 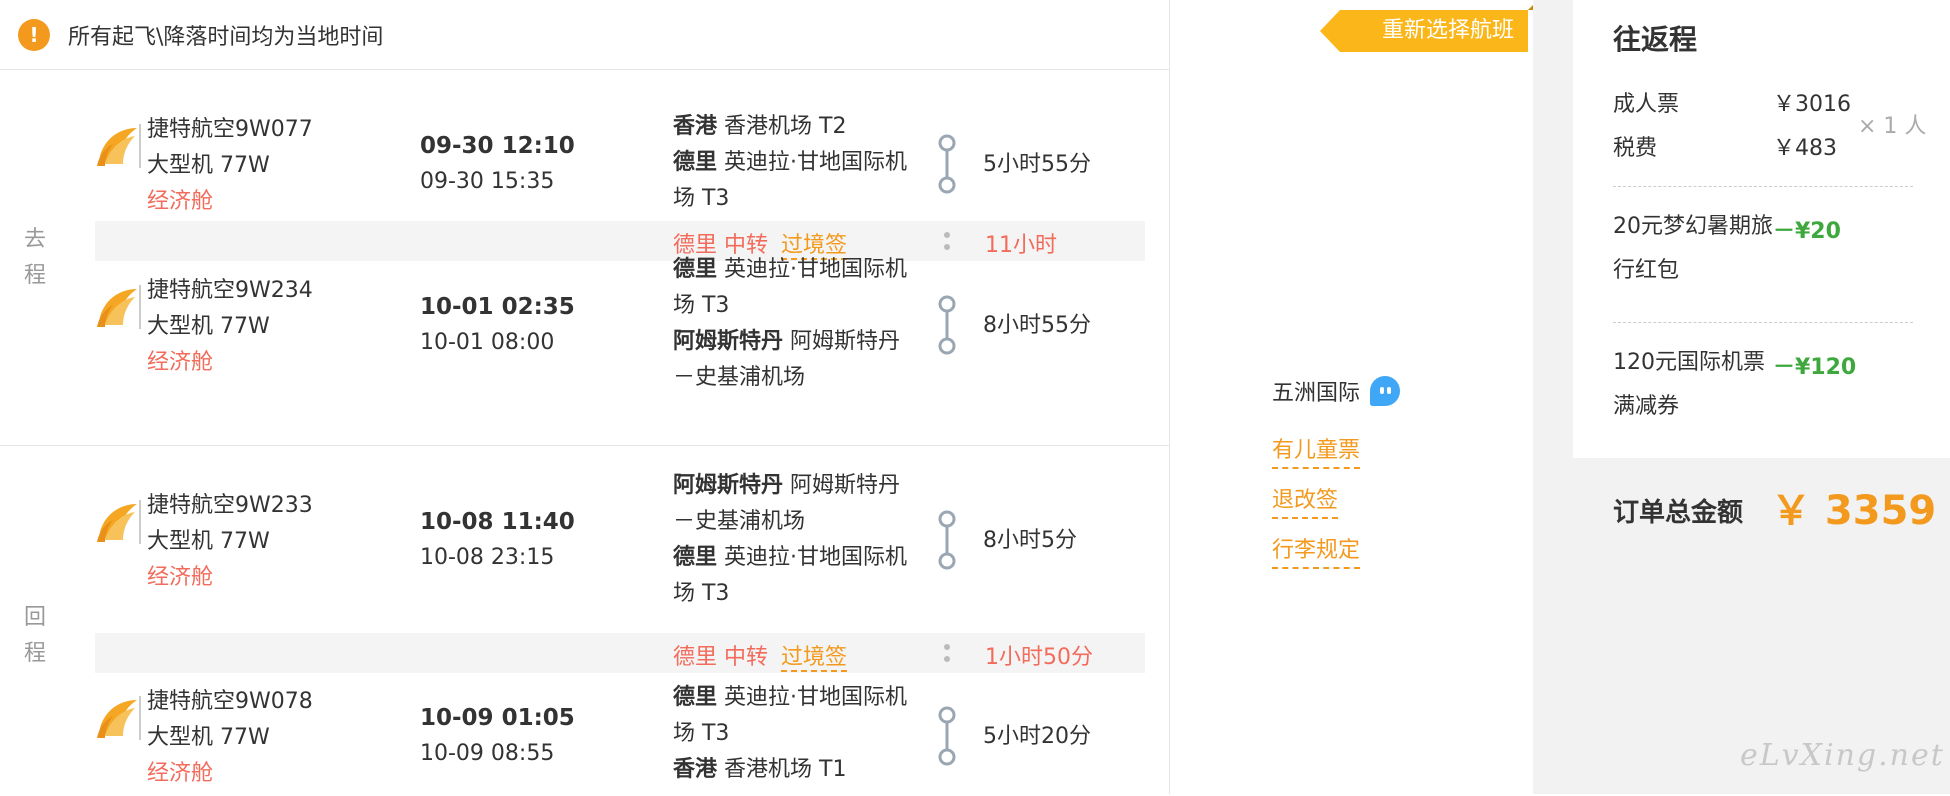 What do you see at coordinates (1805, 148) in the screenshot?
I see `tax-price: ￥483` at bounding box center [1805, 148].